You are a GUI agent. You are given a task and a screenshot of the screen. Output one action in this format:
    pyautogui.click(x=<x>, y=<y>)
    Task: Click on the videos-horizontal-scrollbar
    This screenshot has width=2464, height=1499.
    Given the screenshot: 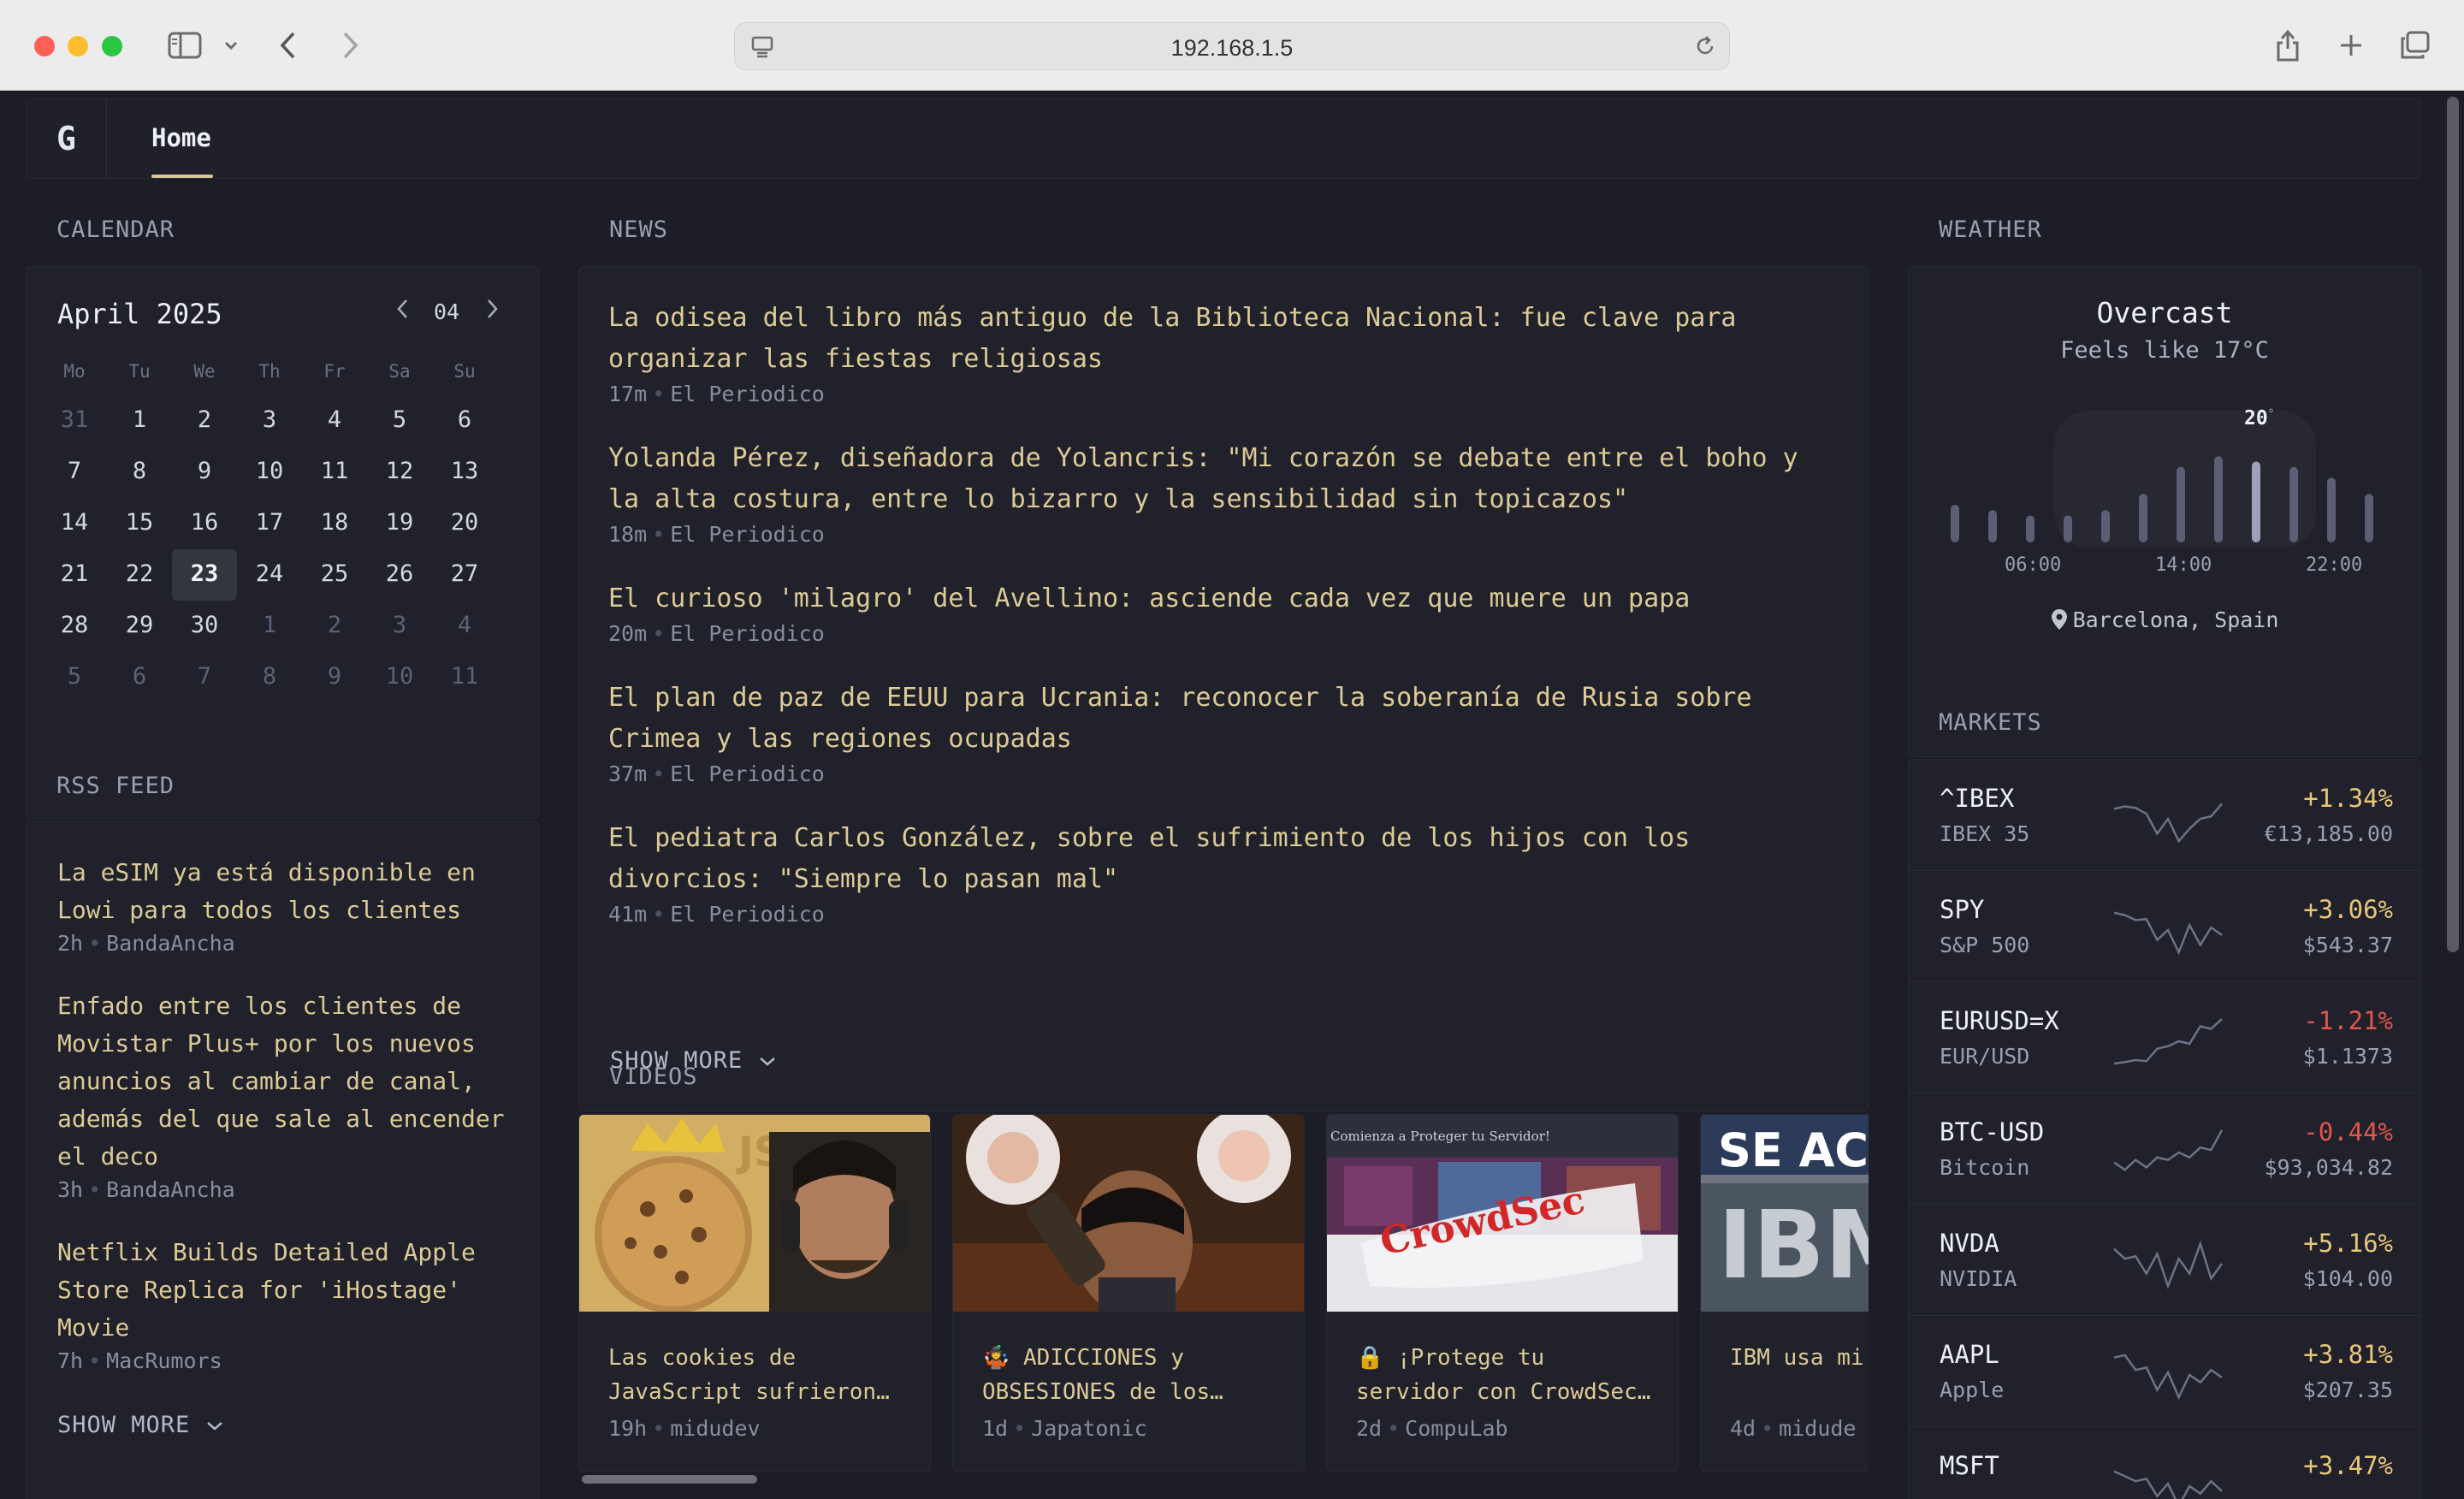 What is the action you would take?
    pyautogui.click(x=669, y=1479)
    